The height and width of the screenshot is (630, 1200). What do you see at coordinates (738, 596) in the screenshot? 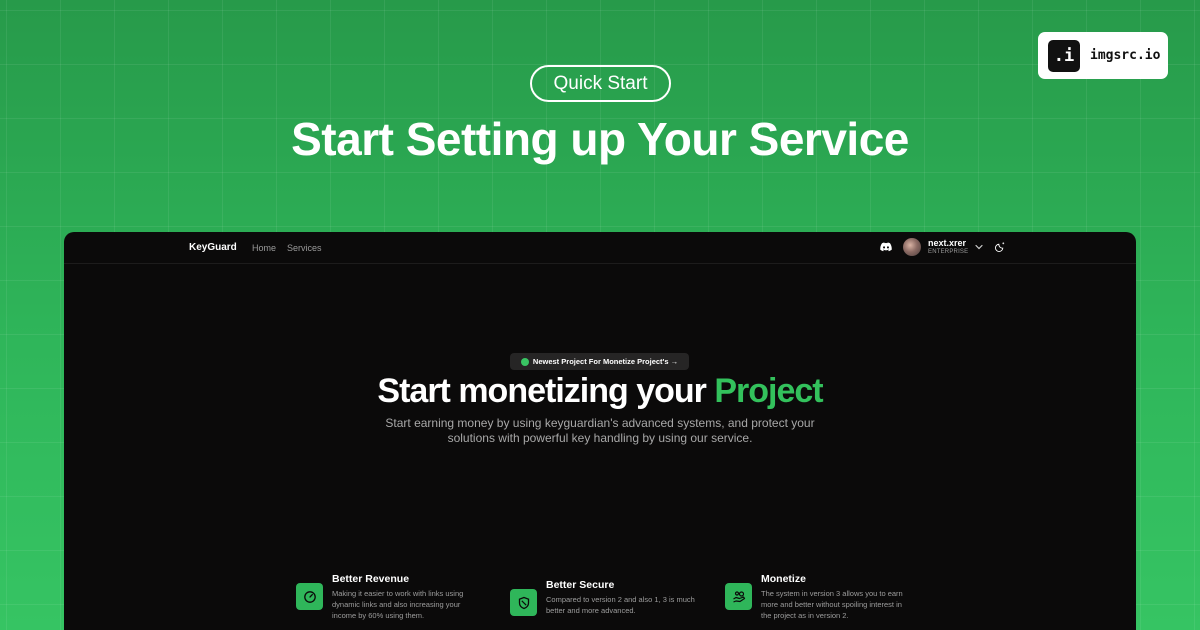
I see `hand-coins-icon` at bounding box center [738, 596].